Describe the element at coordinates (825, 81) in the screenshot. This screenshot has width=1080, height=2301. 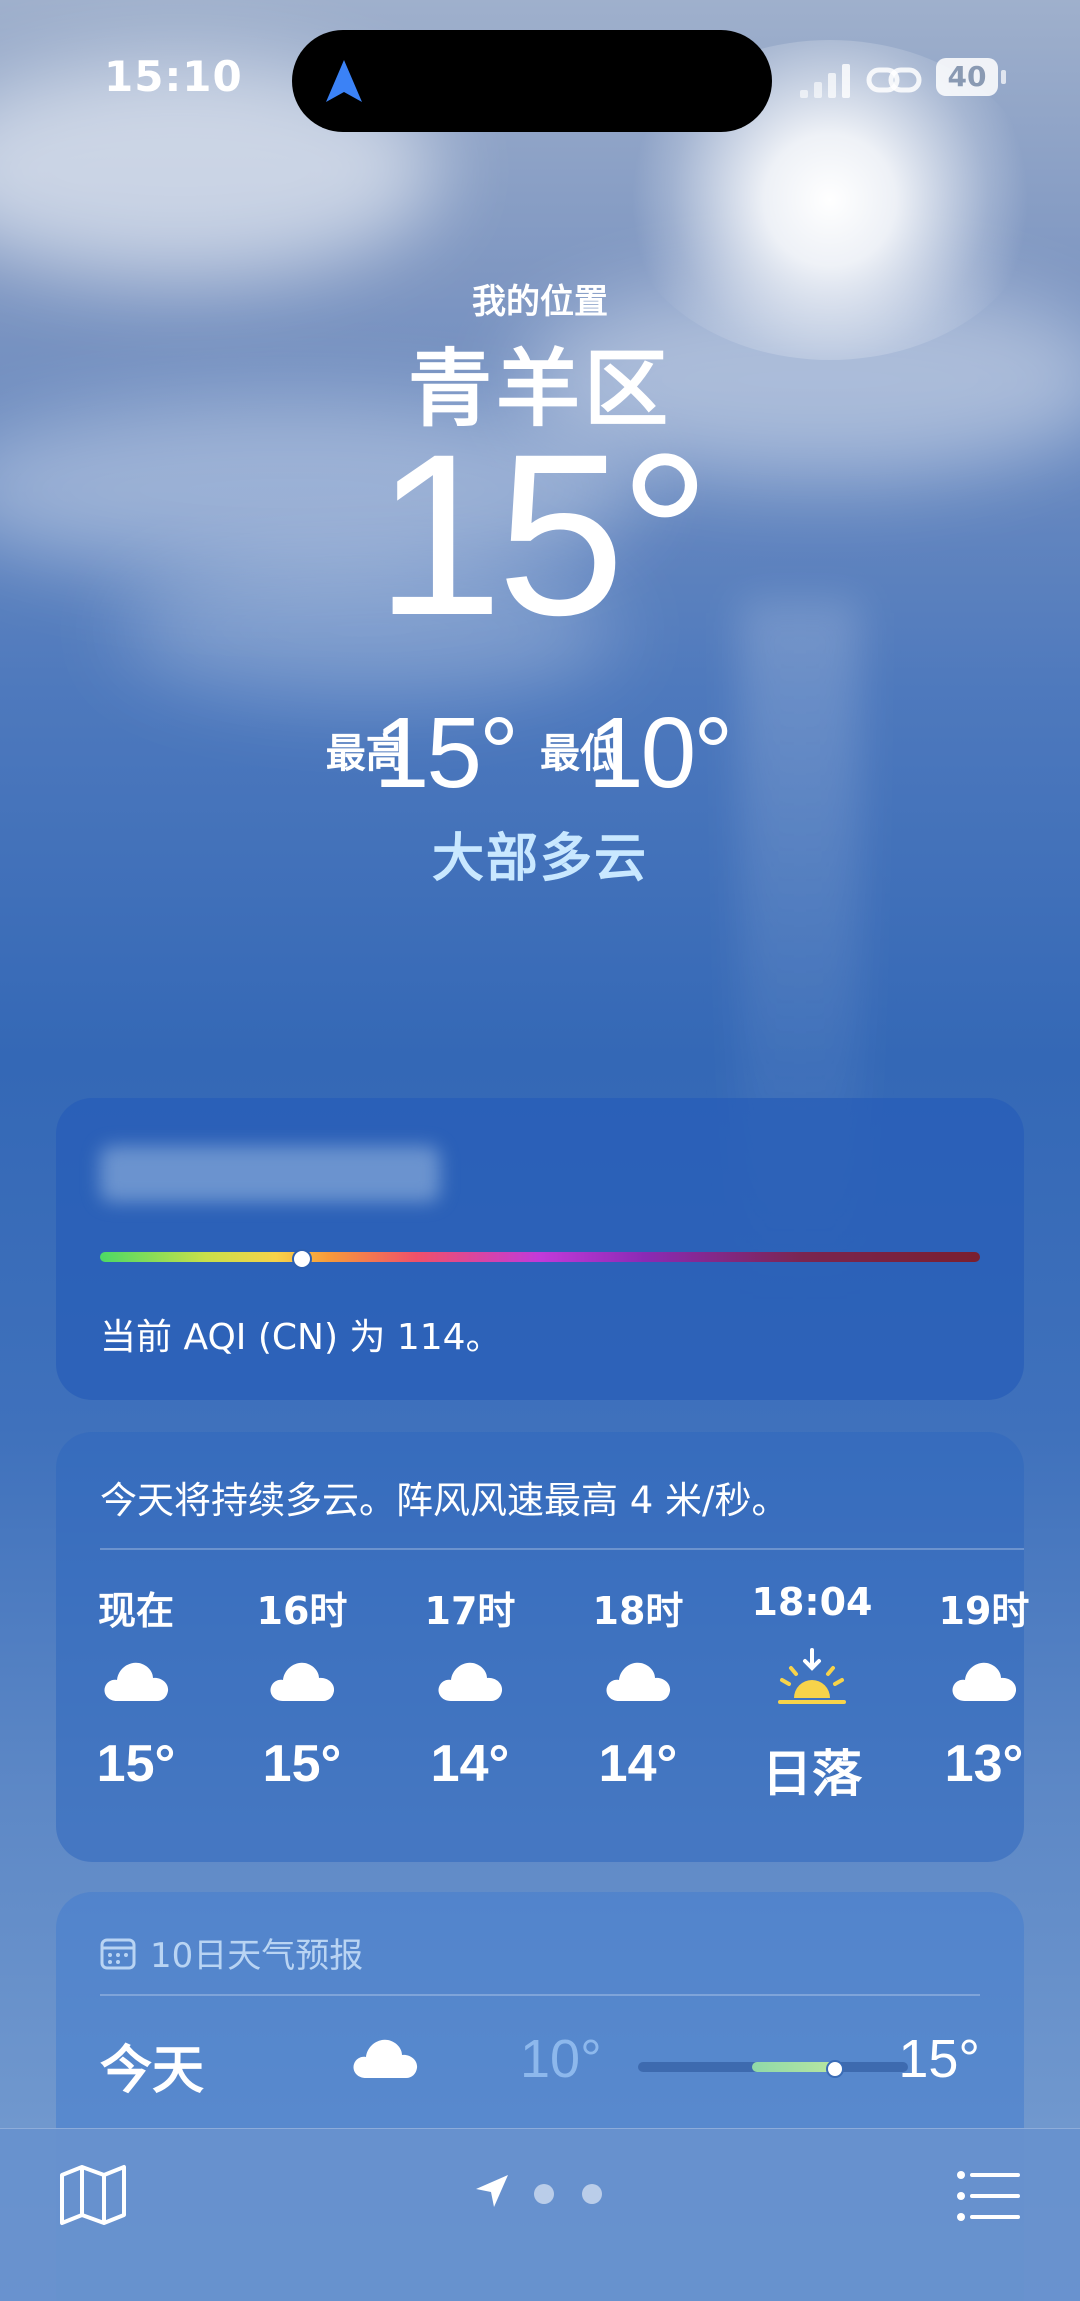
I see `signal-icon` at that location.